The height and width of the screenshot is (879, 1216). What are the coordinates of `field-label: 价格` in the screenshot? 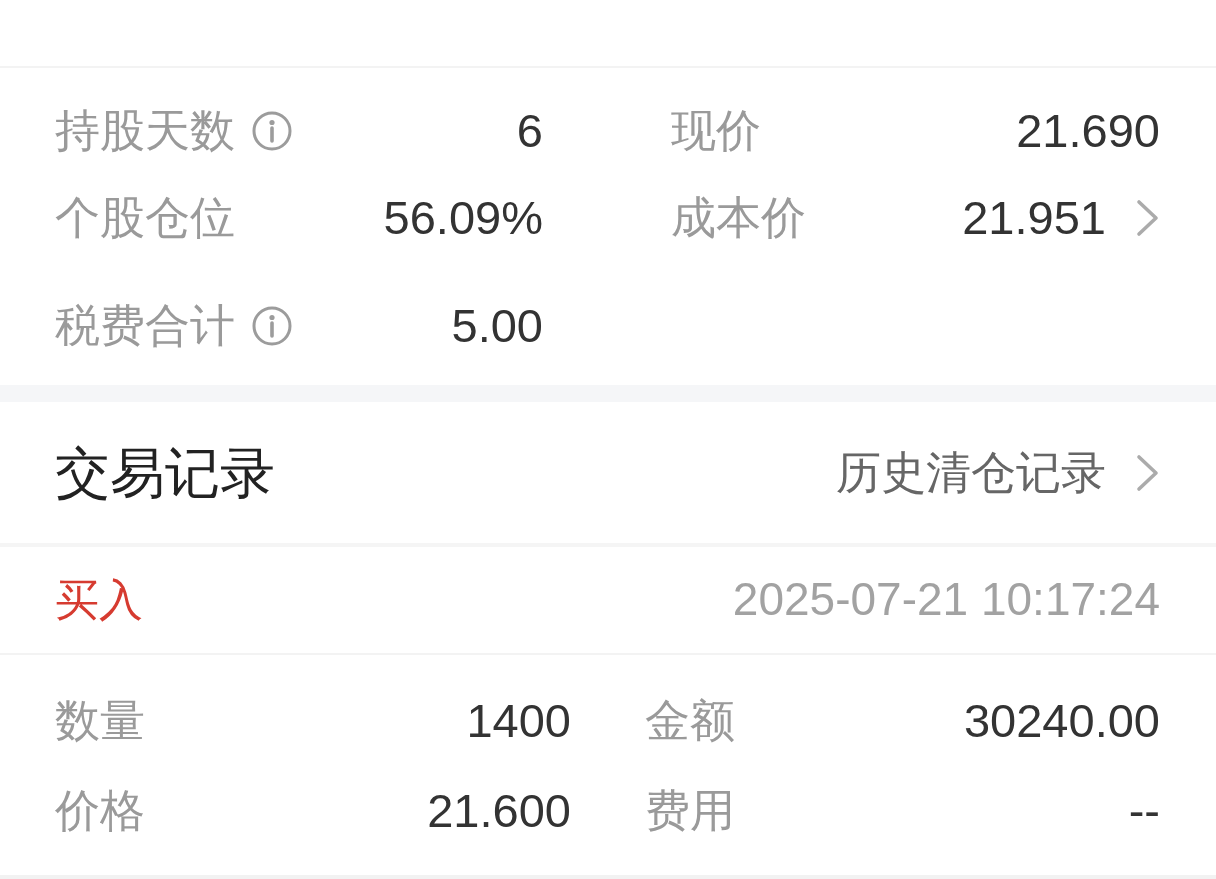 It's located at (100, 811).